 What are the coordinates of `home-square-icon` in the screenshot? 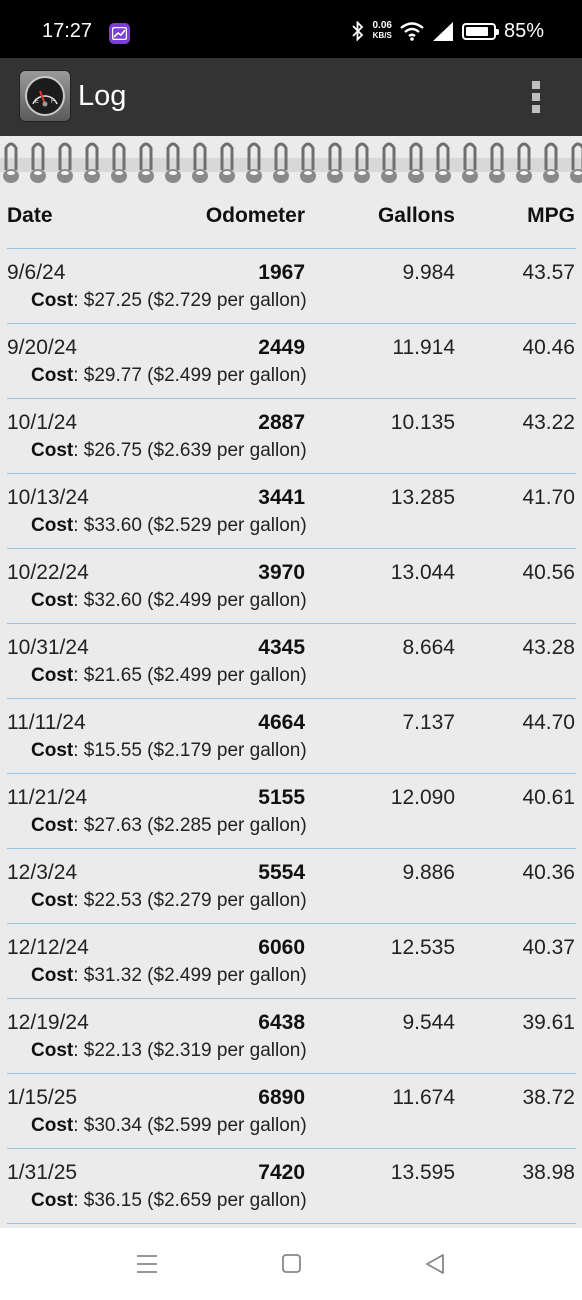 It's located at (292, 1264).